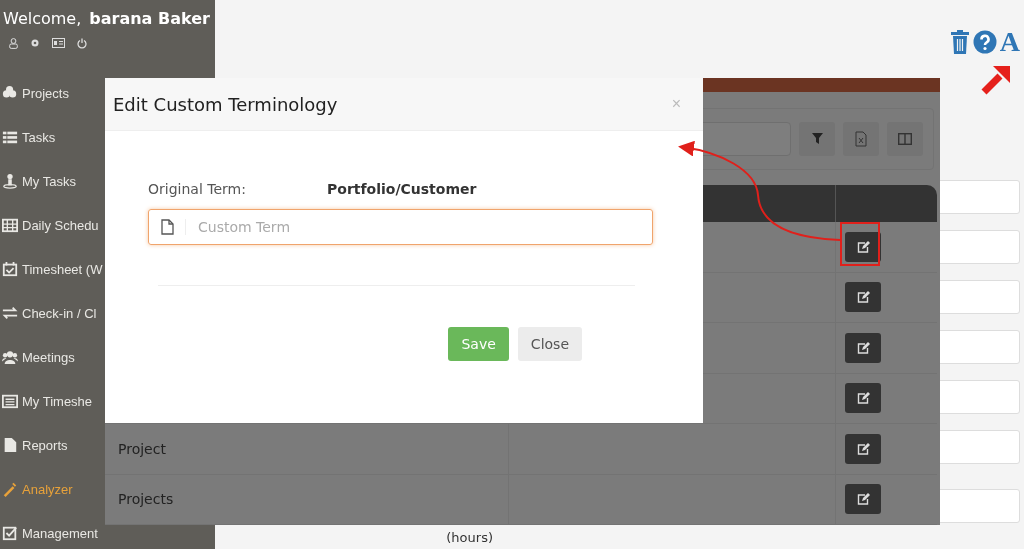 The width and height of the screenshot is (1024, 549). I want to click on user-name: barana Baker, so click(149, 18).